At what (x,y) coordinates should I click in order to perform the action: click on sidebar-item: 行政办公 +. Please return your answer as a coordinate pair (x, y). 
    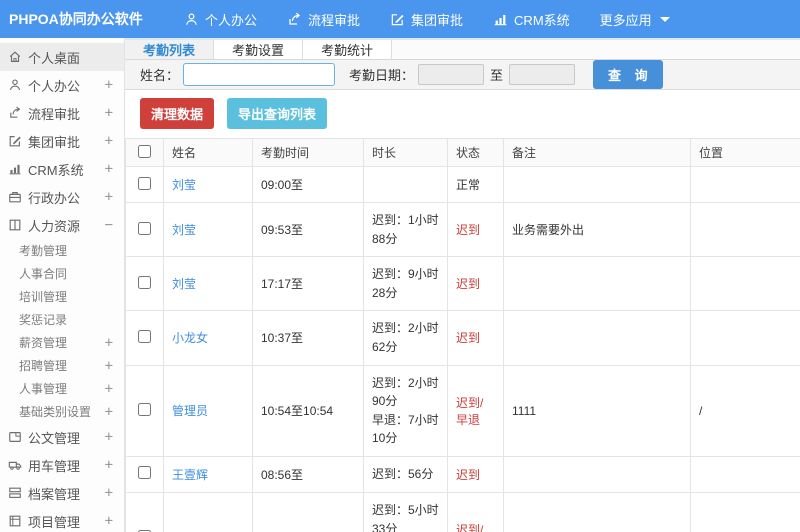
    Looking at the image, I should click on (62, 197).